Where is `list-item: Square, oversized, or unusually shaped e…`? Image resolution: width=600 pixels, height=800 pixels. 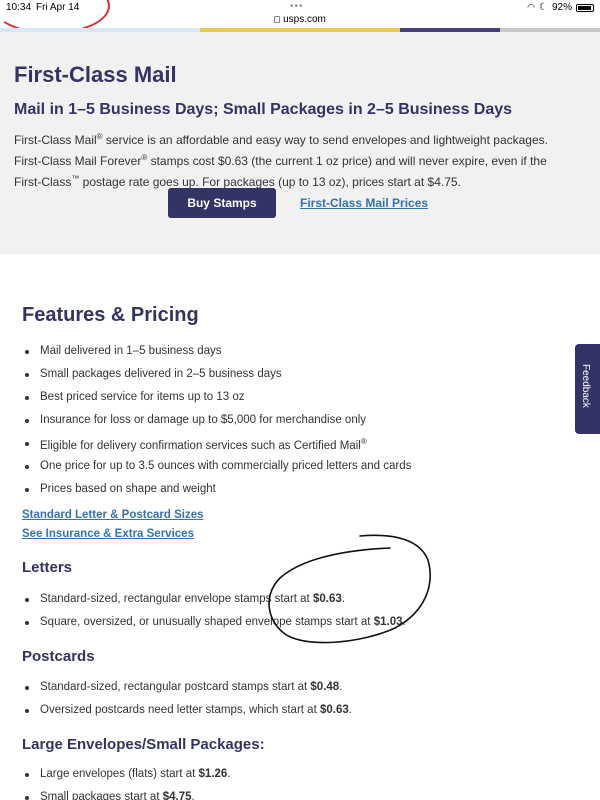
list-item: Square, oversized, or unusually shaped e… is located at coordinates (302, 627).